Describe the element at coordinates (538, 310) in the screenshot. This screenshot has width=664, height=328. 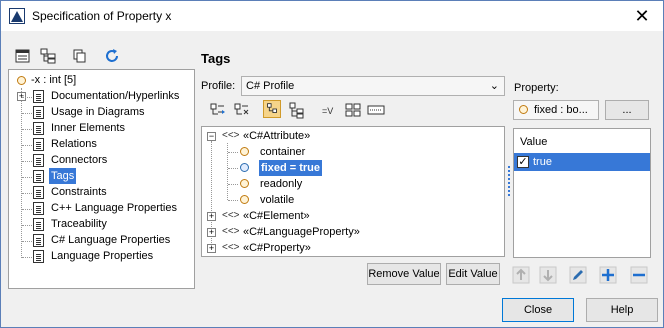
I see `close-button: Close` at that location.